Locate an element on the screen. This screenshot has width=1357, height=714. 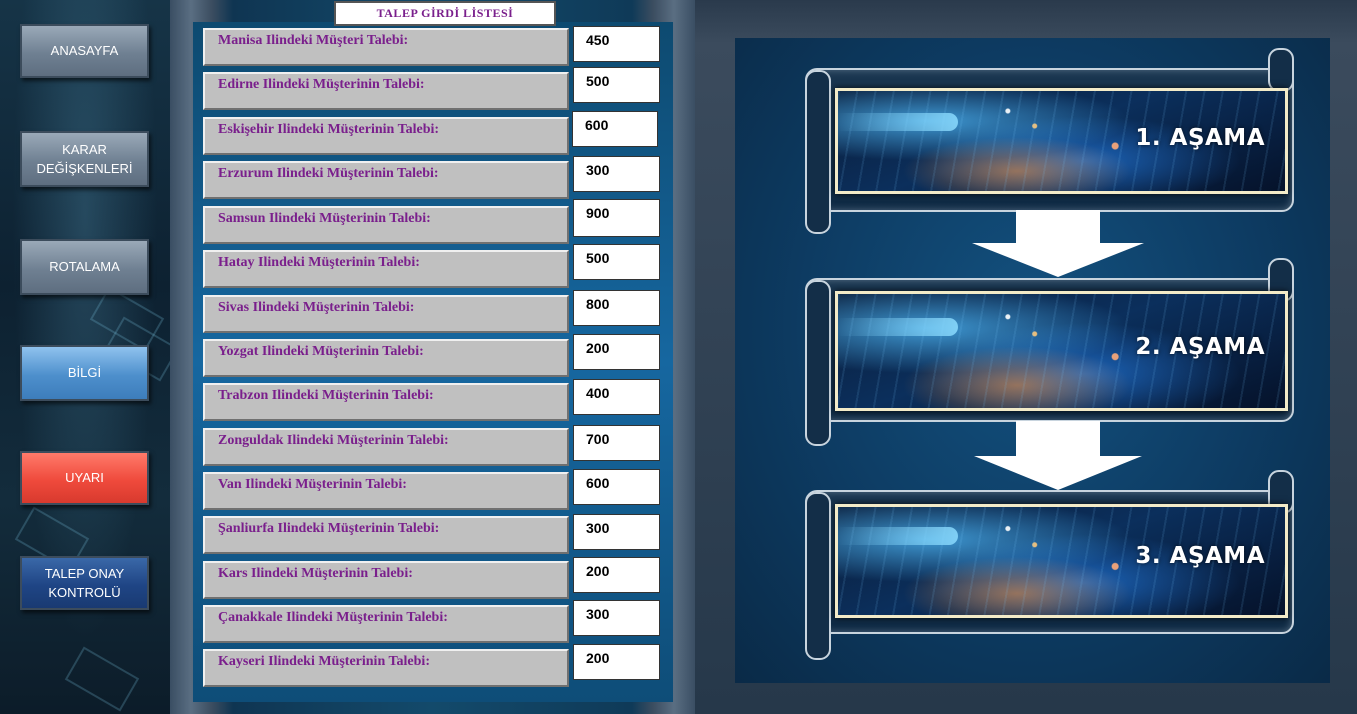
nav-button-label: KONTROLÜ is located at coordinates (84, 592).